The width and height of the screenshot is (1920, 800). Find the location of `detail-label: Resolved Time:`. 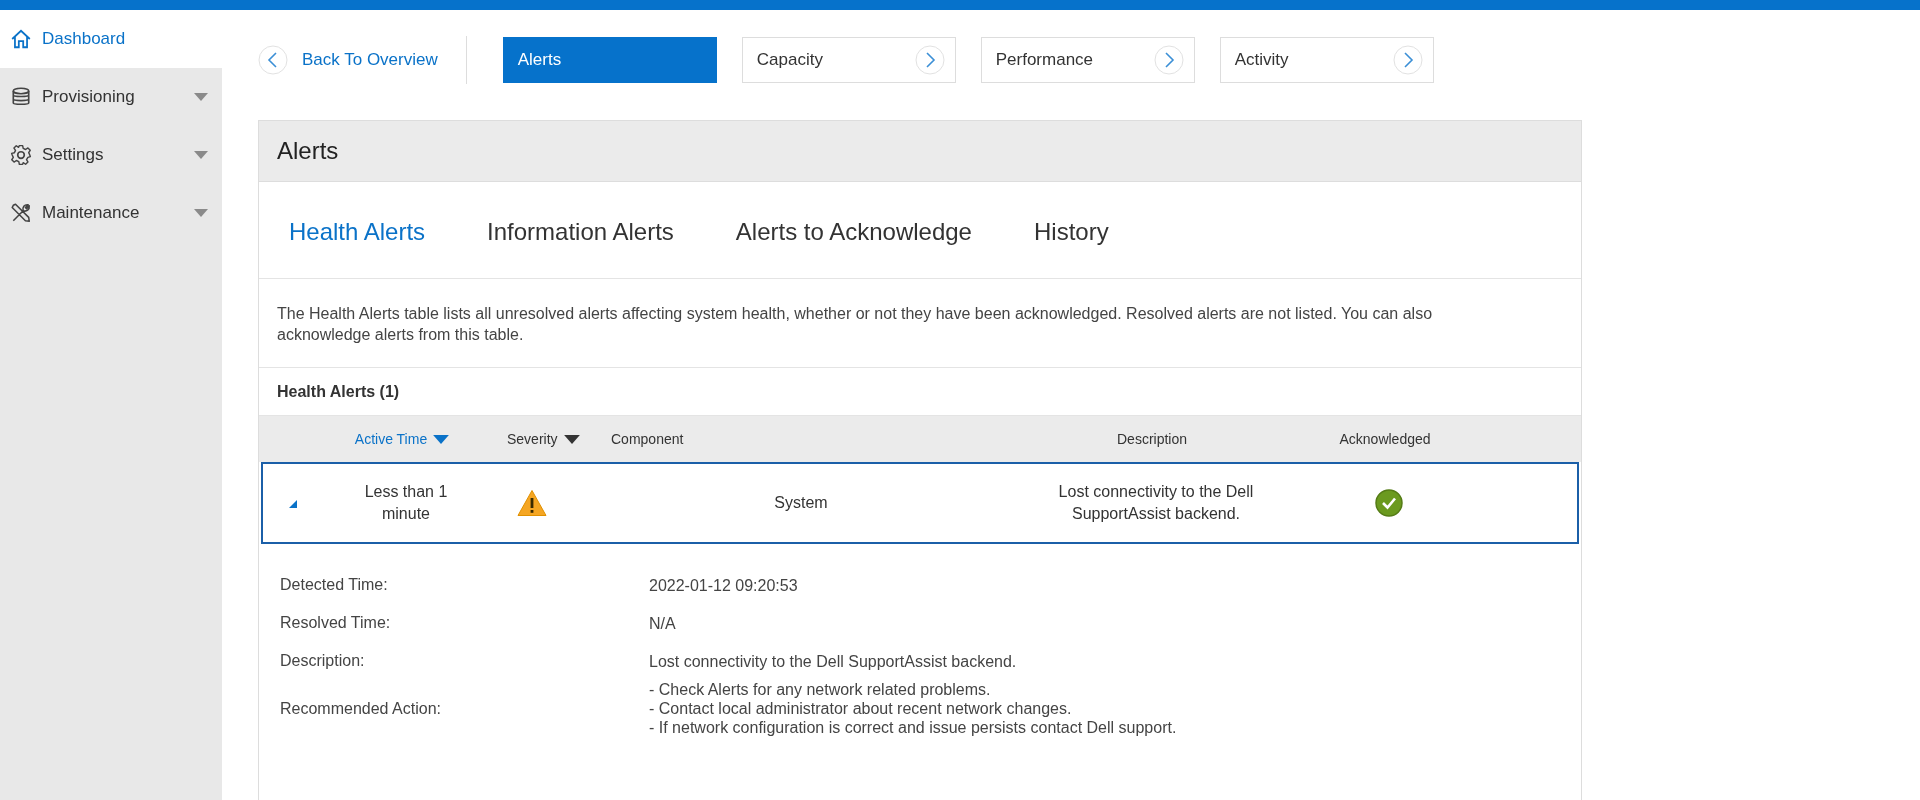

detail-label: Resolved Time: is located at coordinates (336, 623).